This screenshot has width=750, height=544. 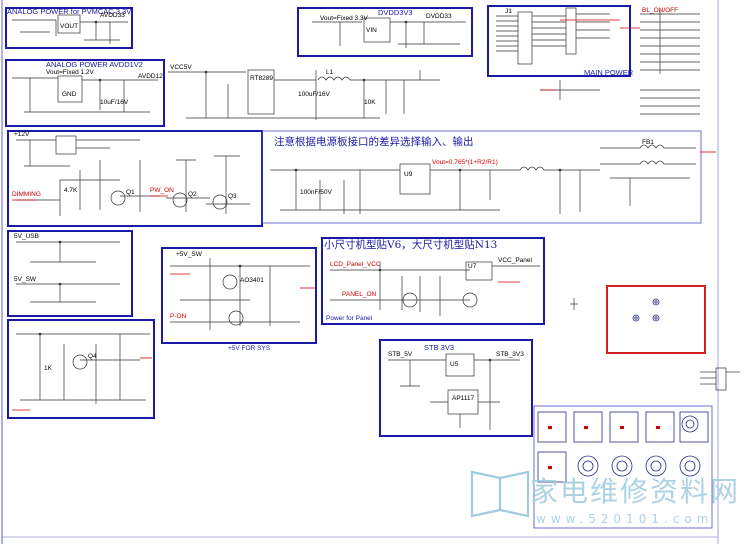 I want to click on net-pw-on: PW_ON, so click(x=162, y=190).